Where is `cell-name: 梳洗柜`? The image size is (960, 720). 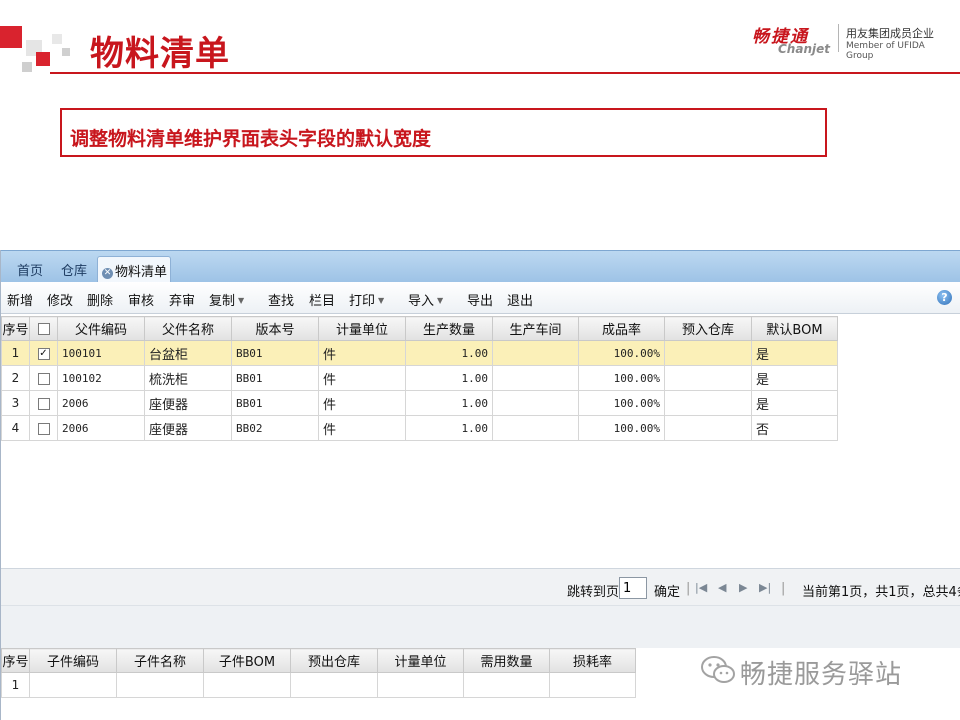
cell-name: 梳洗柜 is located at coordinates (188, 378).